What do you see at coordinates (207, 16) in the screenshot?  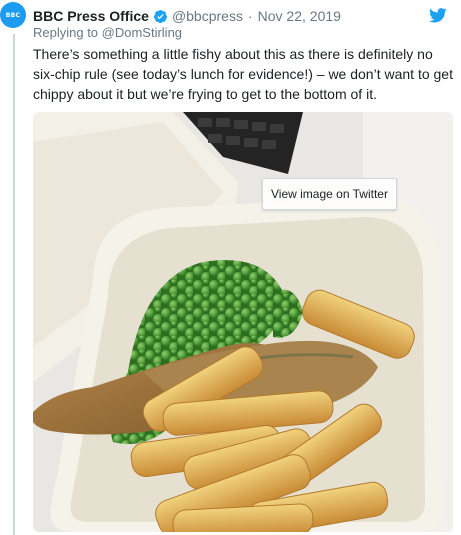 I see `author-handle: @bbcpress` at bounding box center [207, 16].